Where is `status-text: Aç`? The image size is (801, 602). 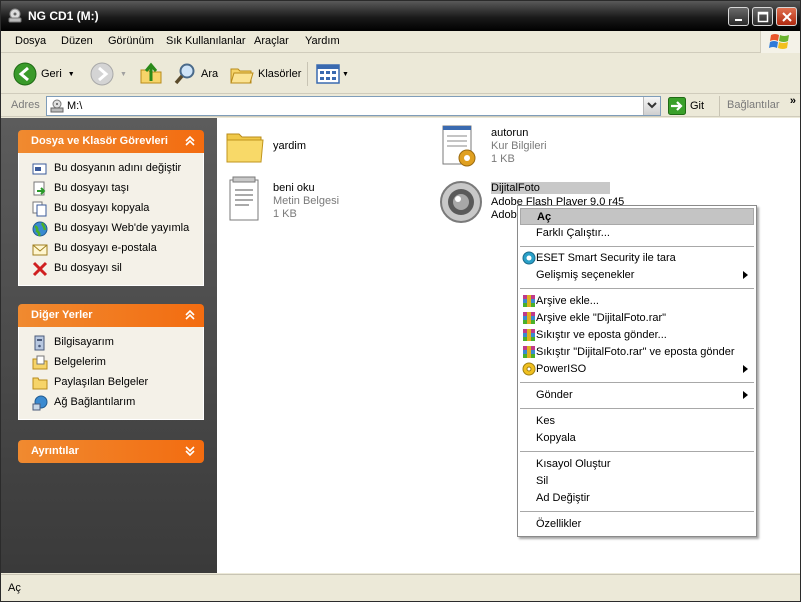 status-text: Aç is located at coordinates (14, 588).